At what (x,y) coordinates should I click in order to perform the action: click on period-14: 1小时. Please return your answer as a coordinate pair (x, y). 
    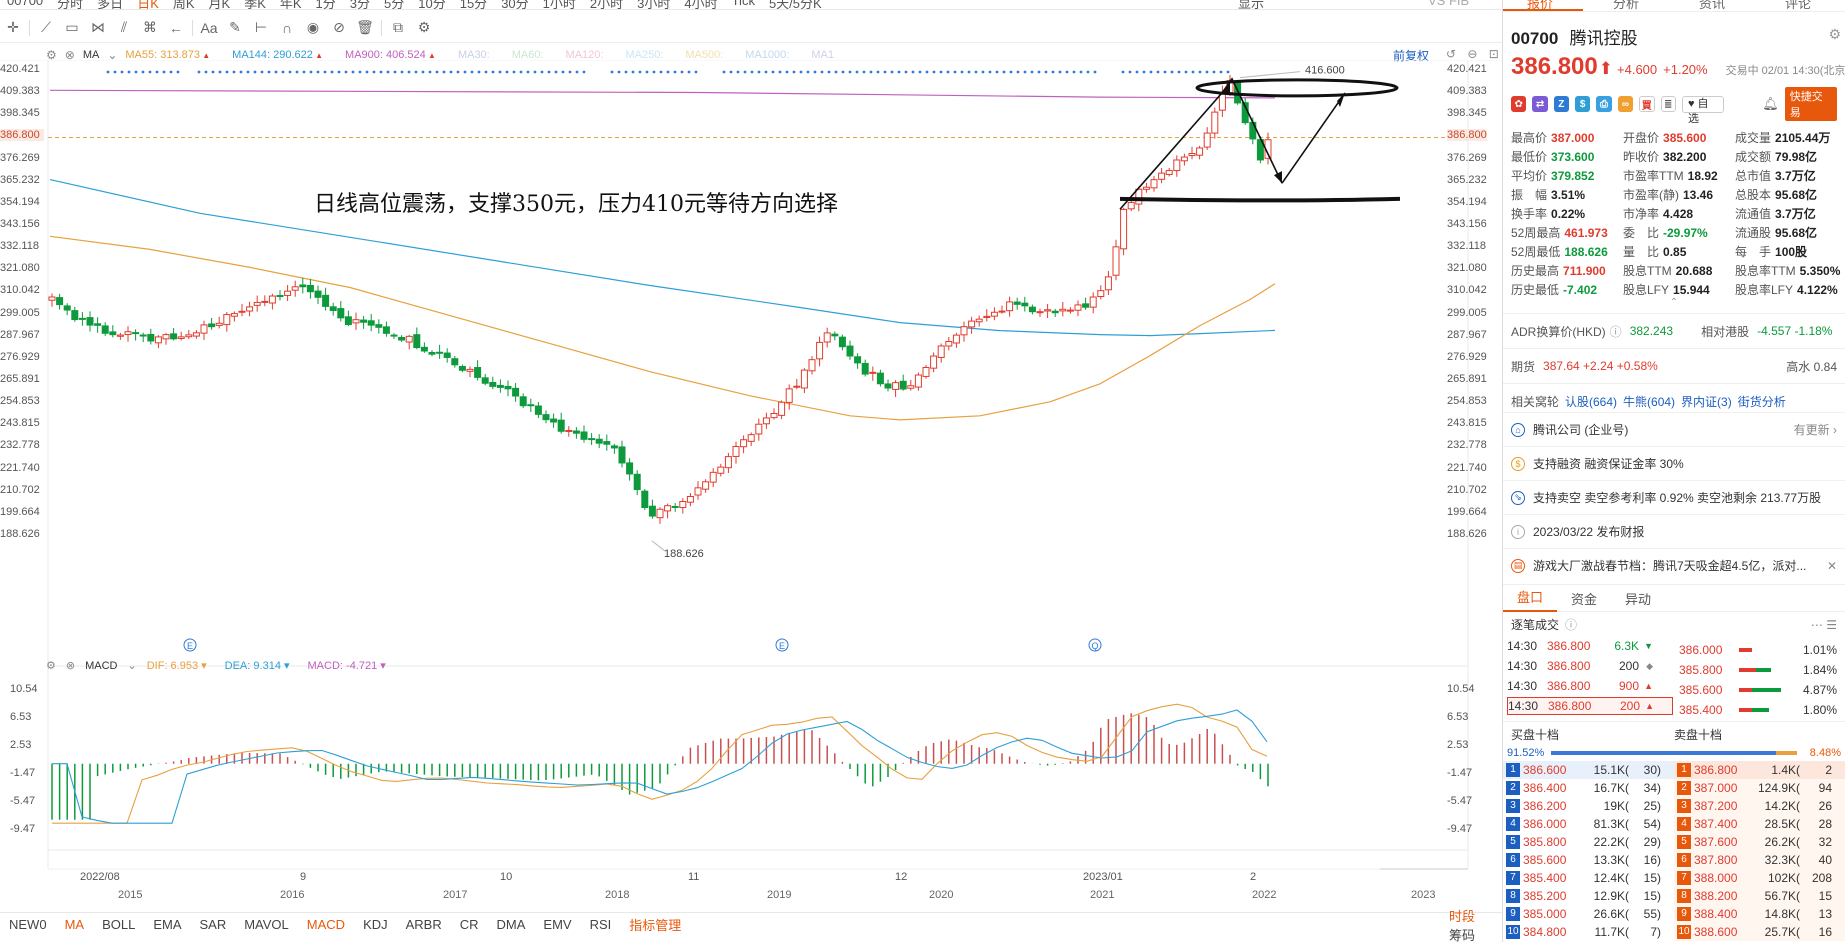
    Looking at the image, I should click on (559, 4).